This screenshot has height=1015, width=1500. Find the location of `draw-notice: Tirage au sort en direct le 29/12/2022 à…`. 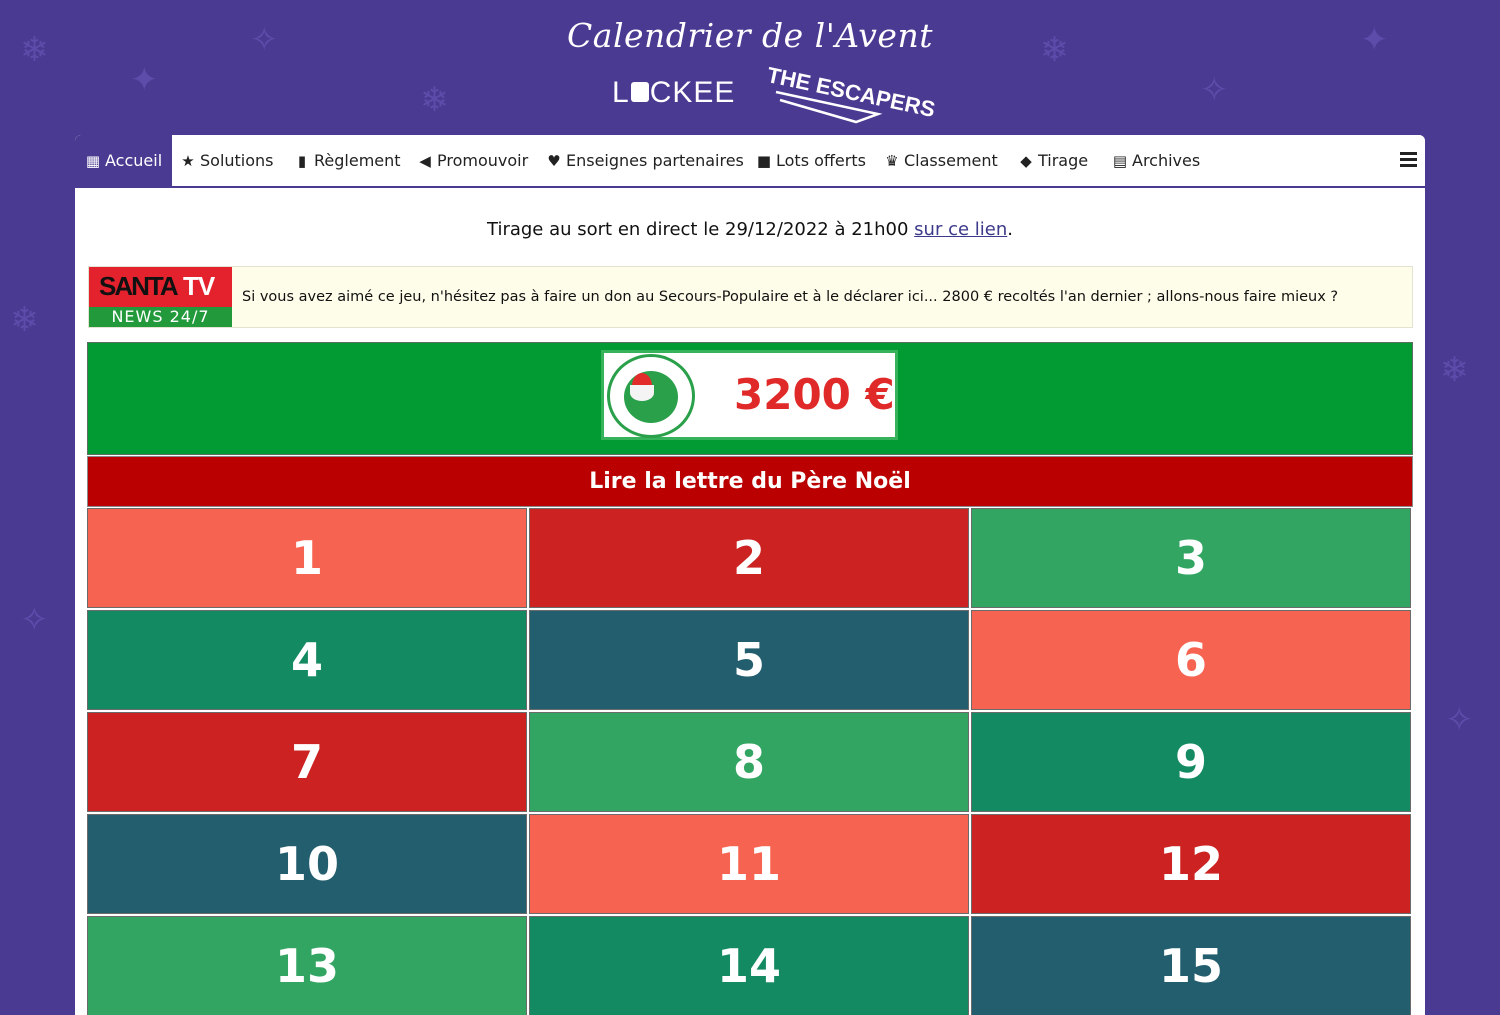

draw-notice: Tirage au sort en direct le 29/12/2022 à… is located at coordinates (750, 229).